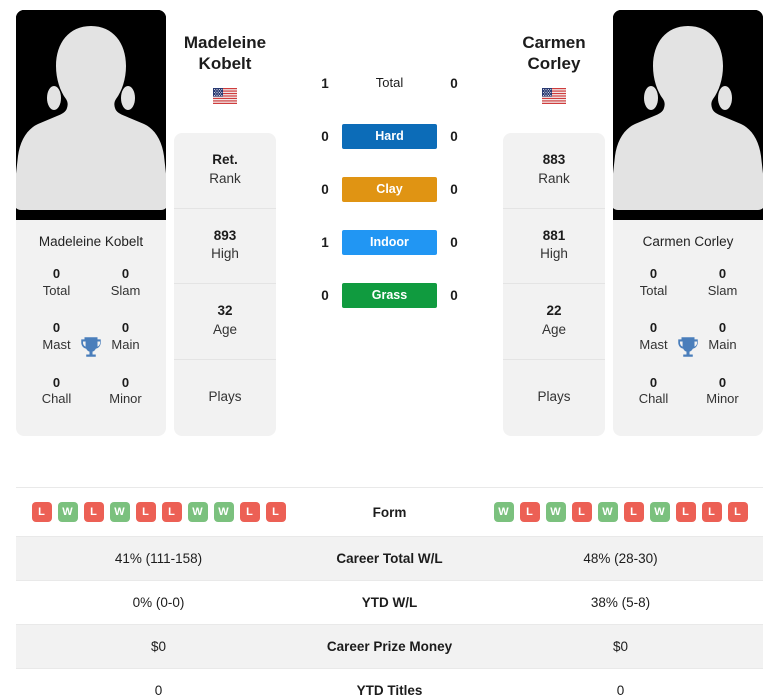 The image size is (779, 699). I want to click on h2h-surface-label-total: Total, so click(389, 82).